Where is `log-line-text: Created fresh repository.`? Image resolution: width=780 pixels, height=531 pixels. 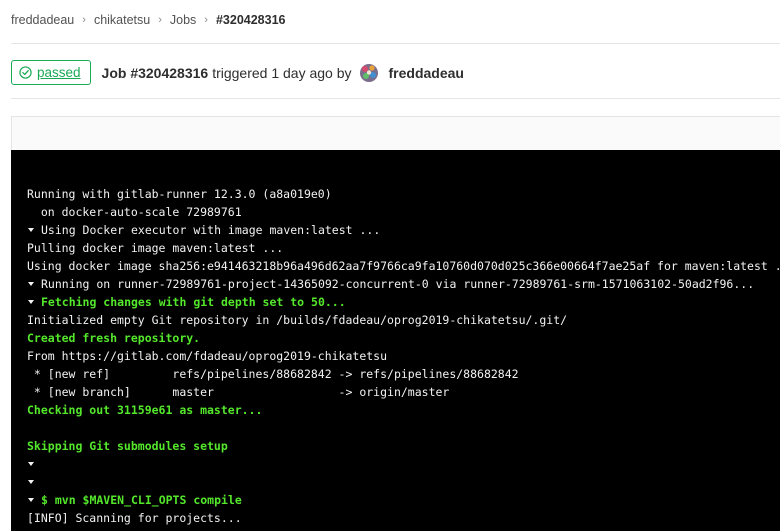 log-line-text: Created fresh repository. is located at coordinates (114, 338).